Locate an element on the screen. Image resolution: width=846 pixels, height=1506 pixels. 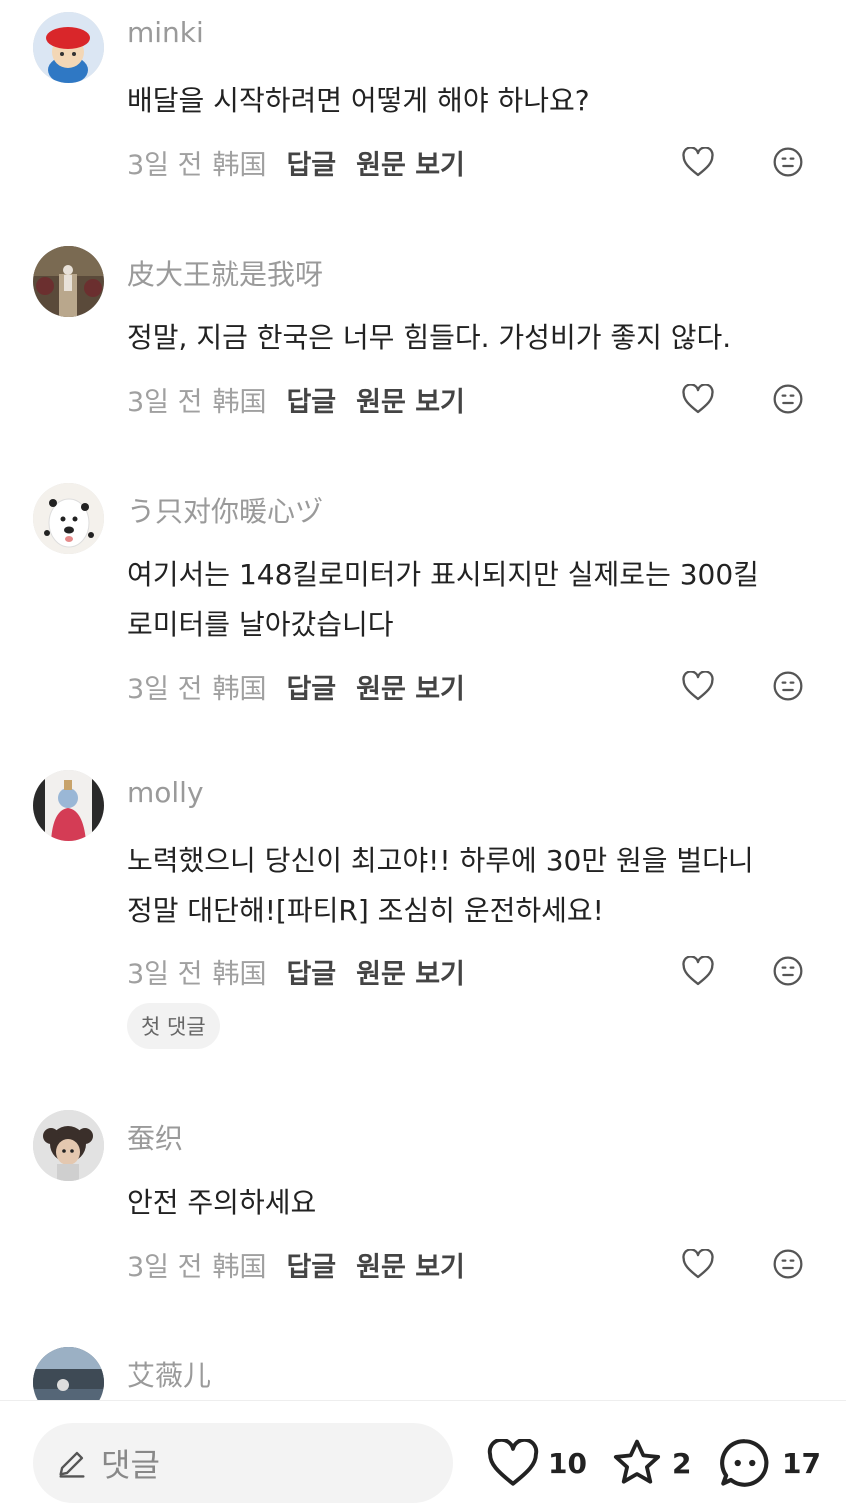
username: 艾薇儿 is located at coordinates (169, 1374).